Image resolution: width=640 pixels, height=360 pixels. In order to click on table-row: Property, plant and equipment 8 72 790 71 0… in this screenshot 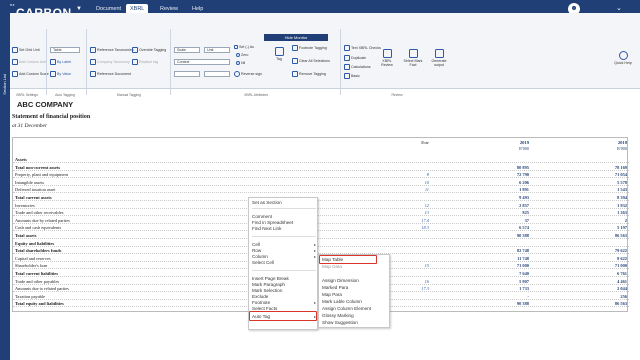, I will do `click(321, 175)`.